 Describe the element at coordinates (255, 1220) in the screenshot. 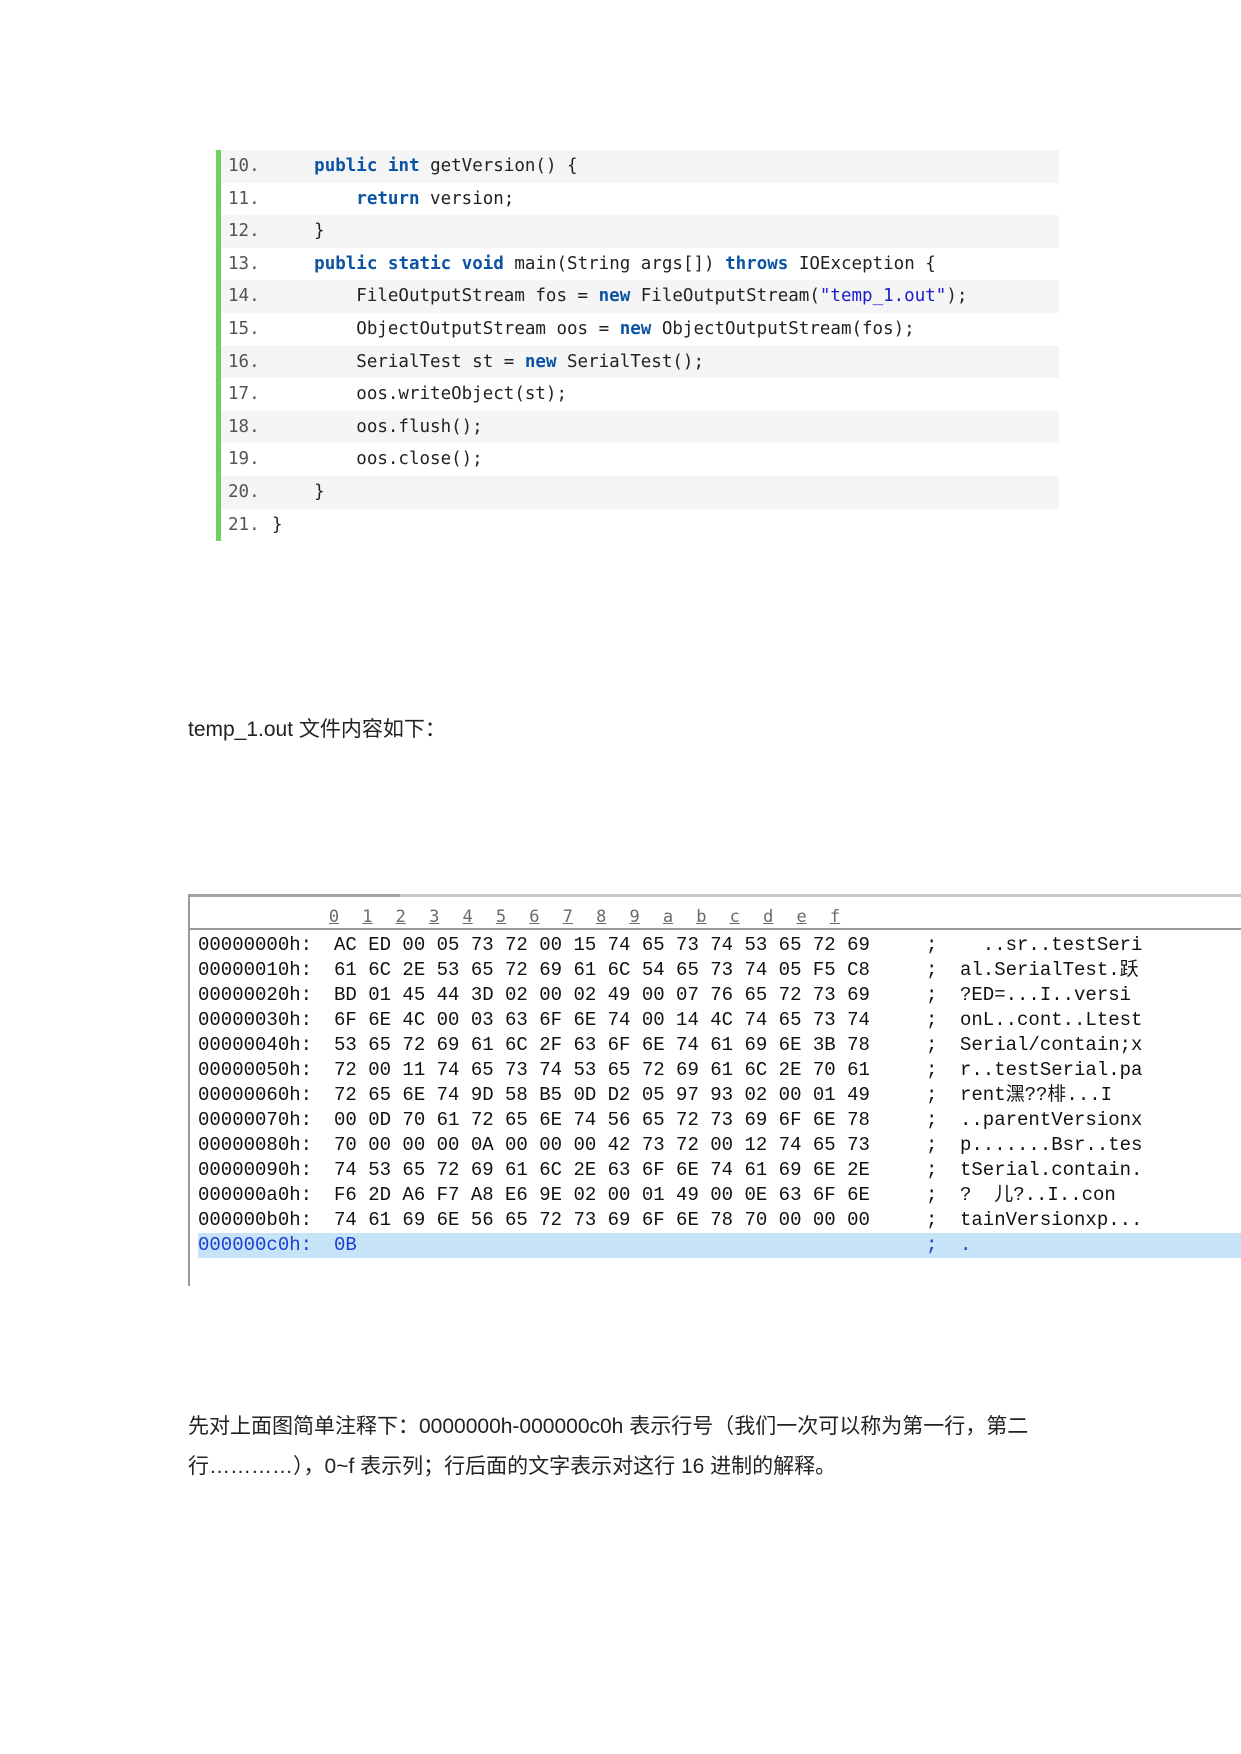

I see `hex-offset: 000000b0h:` at that location.